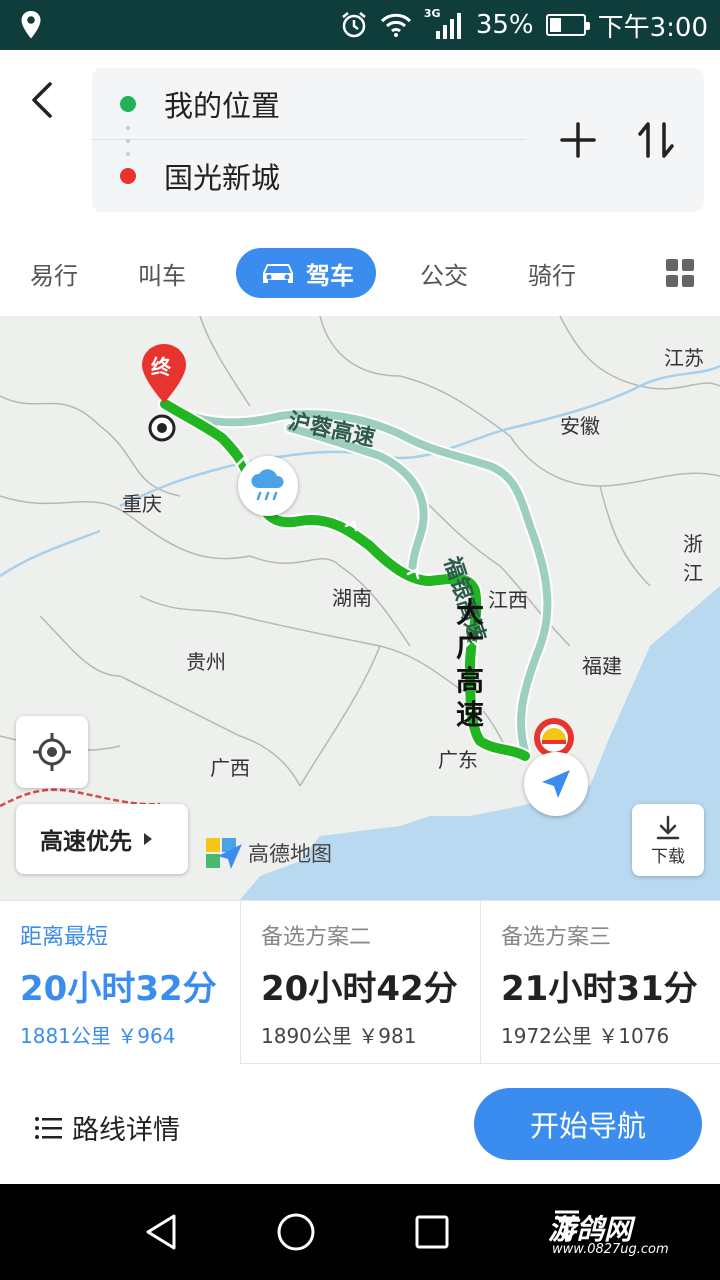 This screenshot has width=720, height=1280. I want to click on destination-marker: 终, so click(164, 397).